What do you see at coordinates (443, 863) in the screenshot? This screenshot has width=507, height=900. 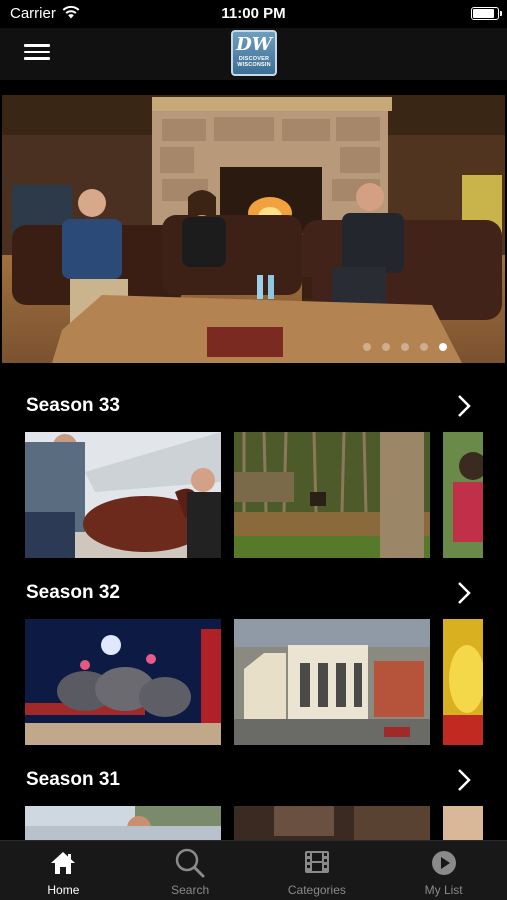 I see `play-circle-icon` at bounding box center [443, 863].